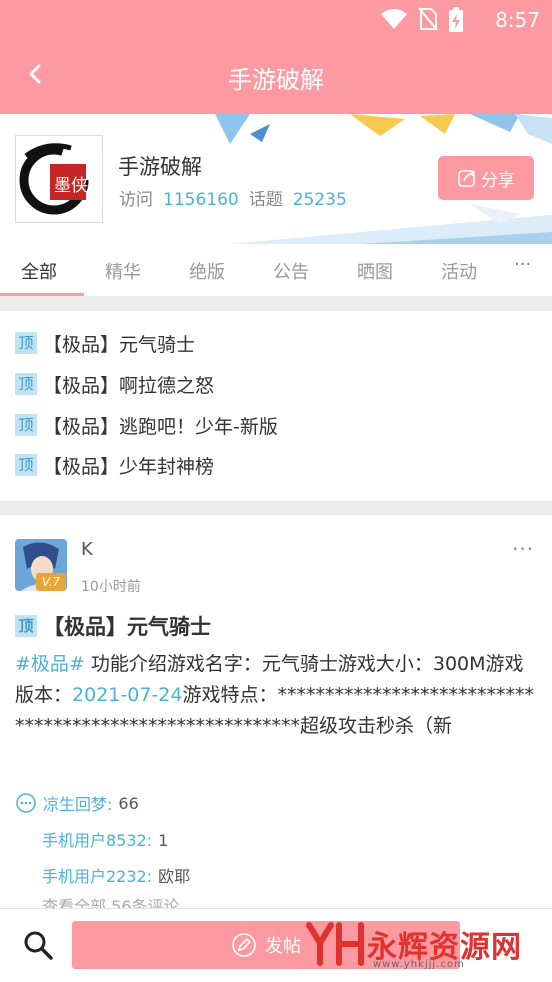 The image size is (552, 982). Describe the element at coordinates (119, 344) in the screenshot. I see `pinned-item-title: 【极品】元气骑士` at that location.